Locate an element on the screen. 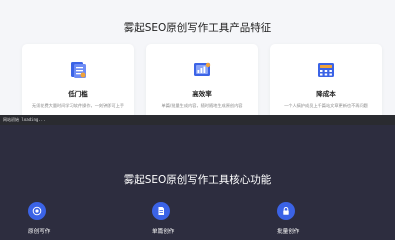  core-feature-label: 原创写作 is located at coordinates (39, 232).